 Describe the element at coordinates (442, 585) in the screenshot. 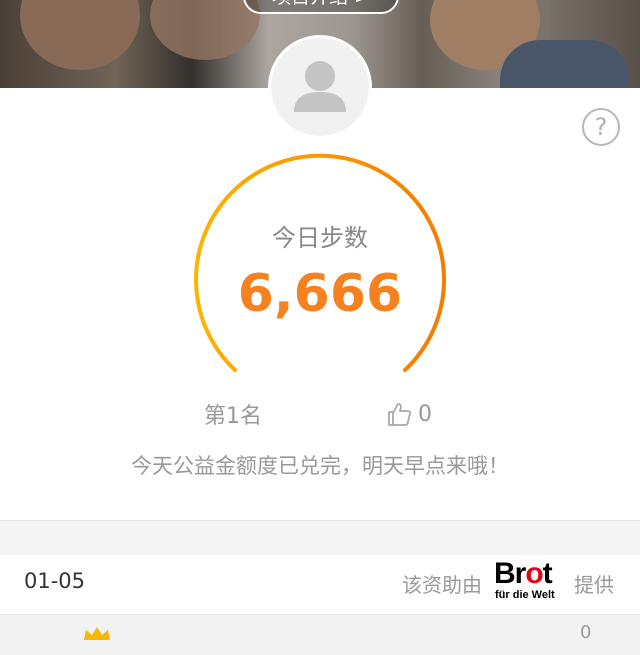

I see `sponsor-prefix: 该资助由` at that location.